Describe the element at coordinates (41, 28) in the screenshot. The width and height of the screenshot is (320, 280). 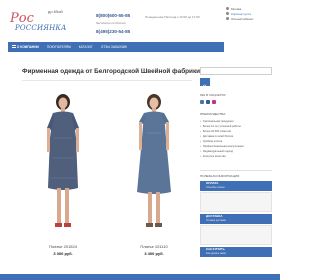
I see `logo-brand: РОССИЯНКА` at that location.